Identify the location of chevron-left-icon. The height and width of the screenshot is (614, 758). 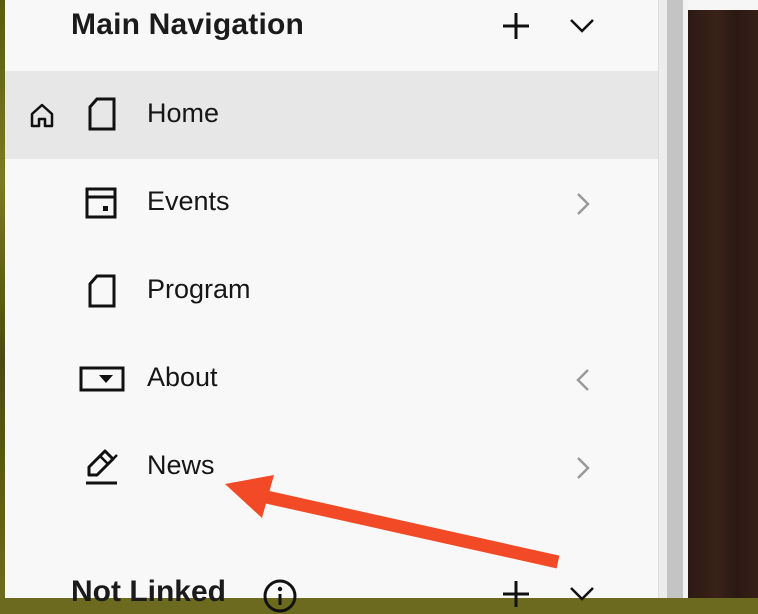
(583, 380).